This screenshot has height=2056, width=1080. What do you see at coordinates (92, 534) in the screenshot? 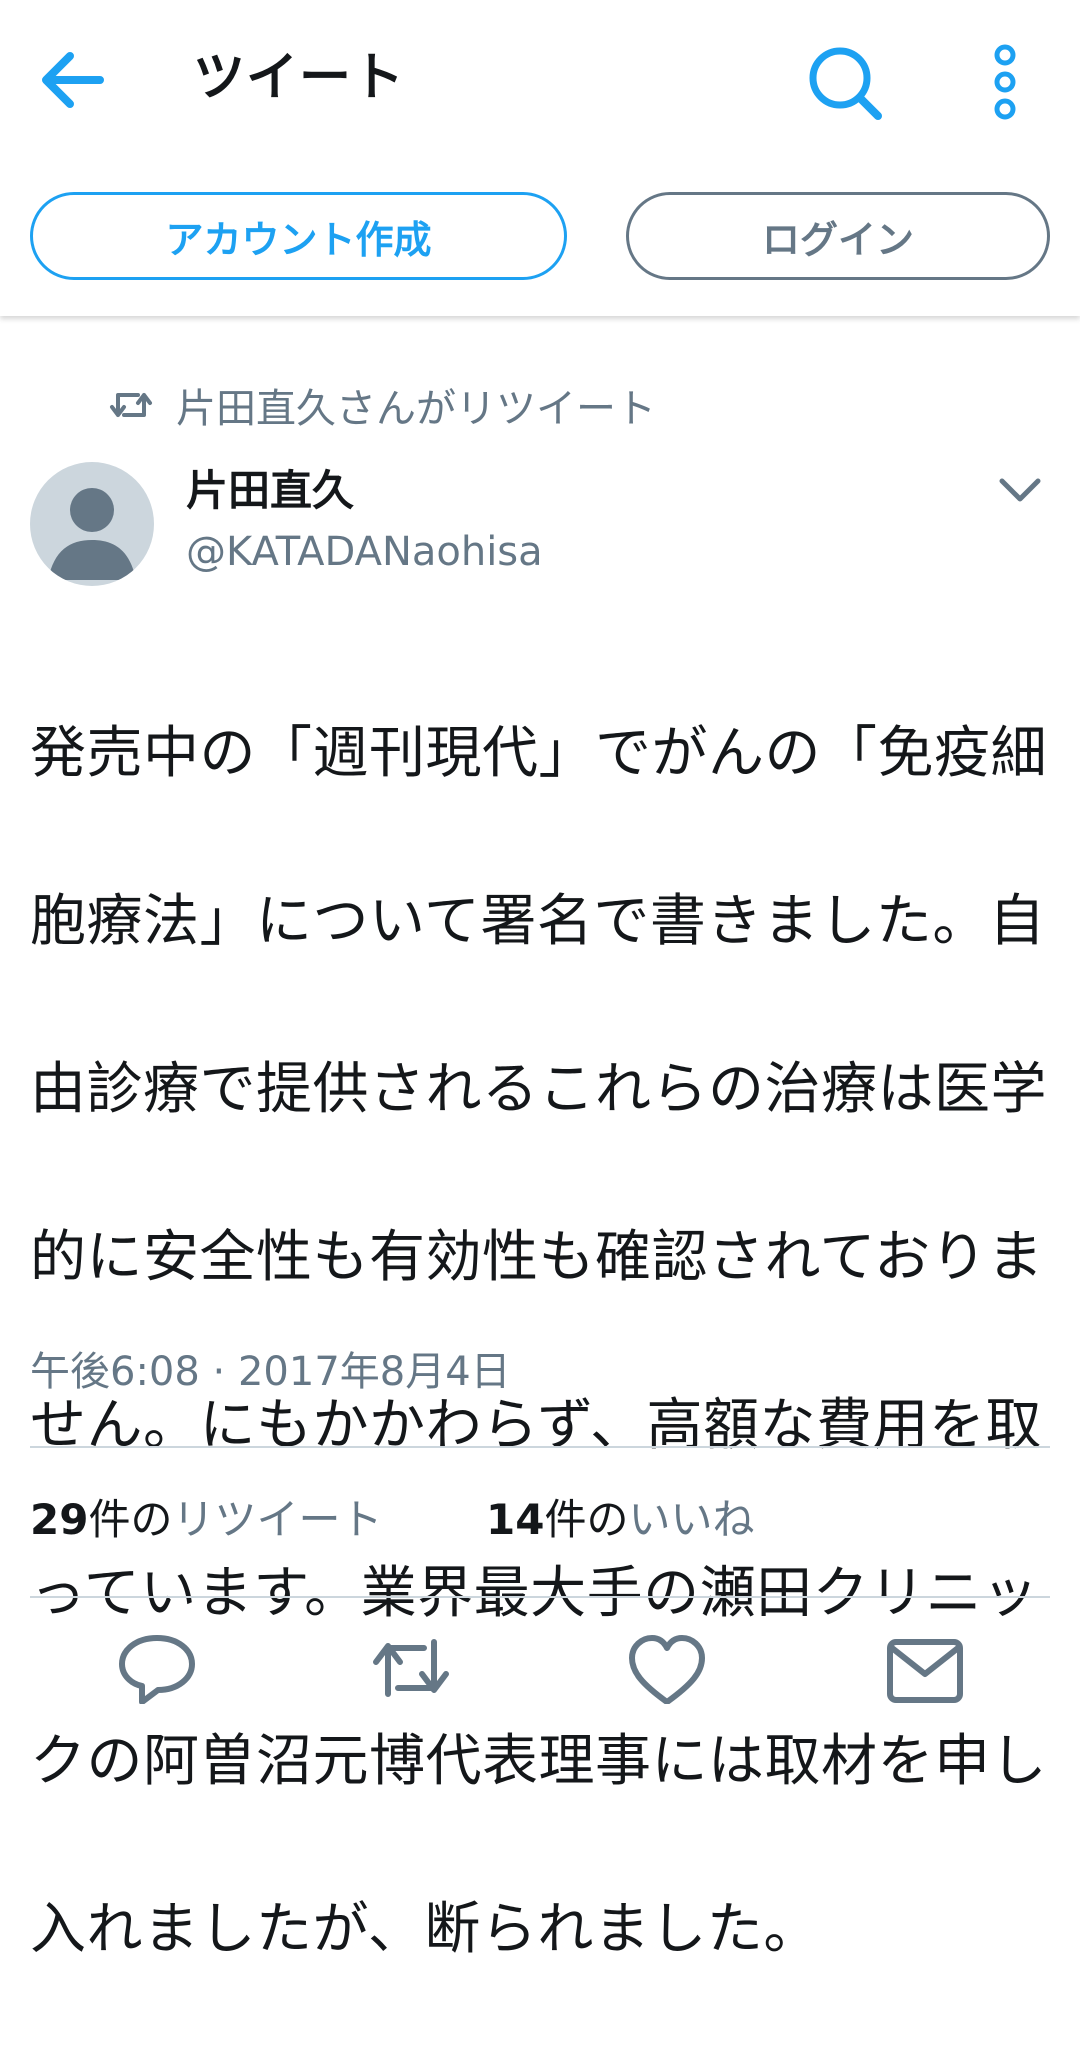
I see `default-avatar-icon` at bounding box center [92, 534].